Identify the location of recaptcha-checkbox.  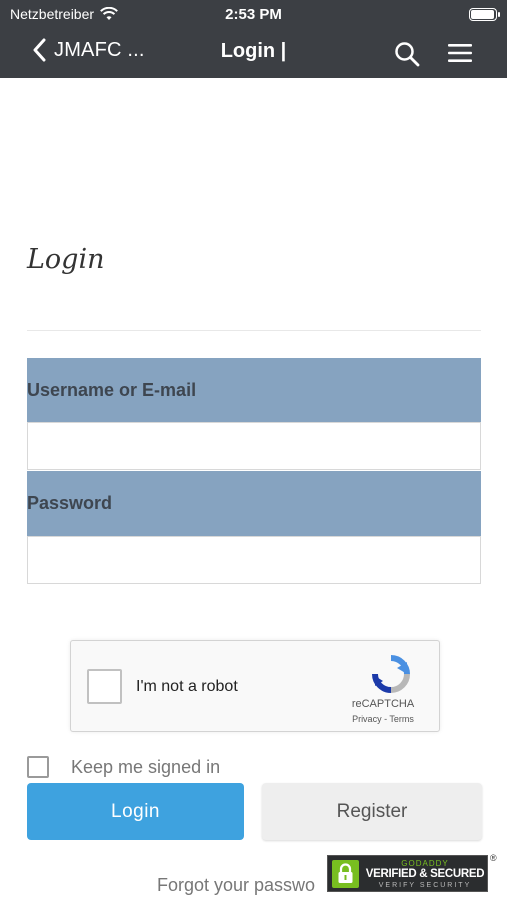
(104, 686).